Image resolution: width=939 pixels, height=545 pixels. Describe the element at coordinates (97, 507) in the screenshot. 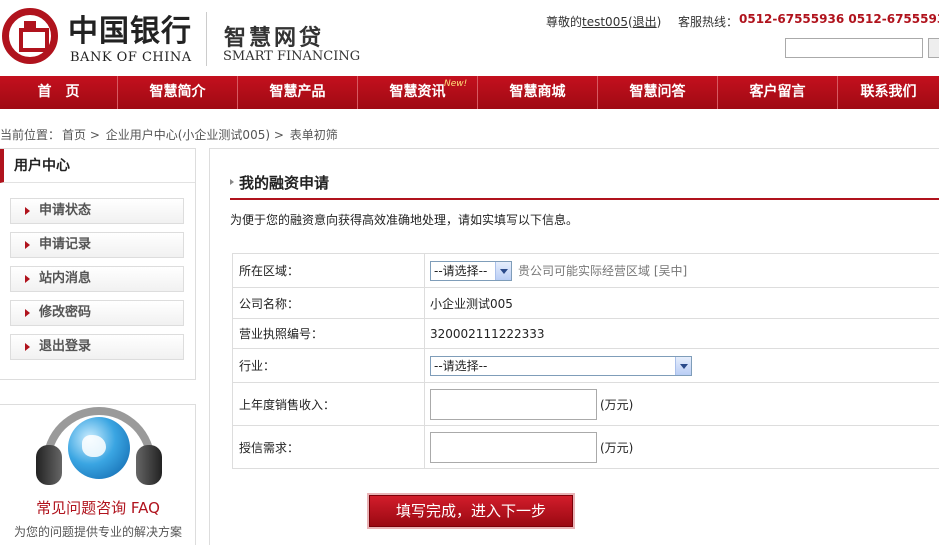

I see `faq-title: 常见问题咨询 FAQ` at that location.